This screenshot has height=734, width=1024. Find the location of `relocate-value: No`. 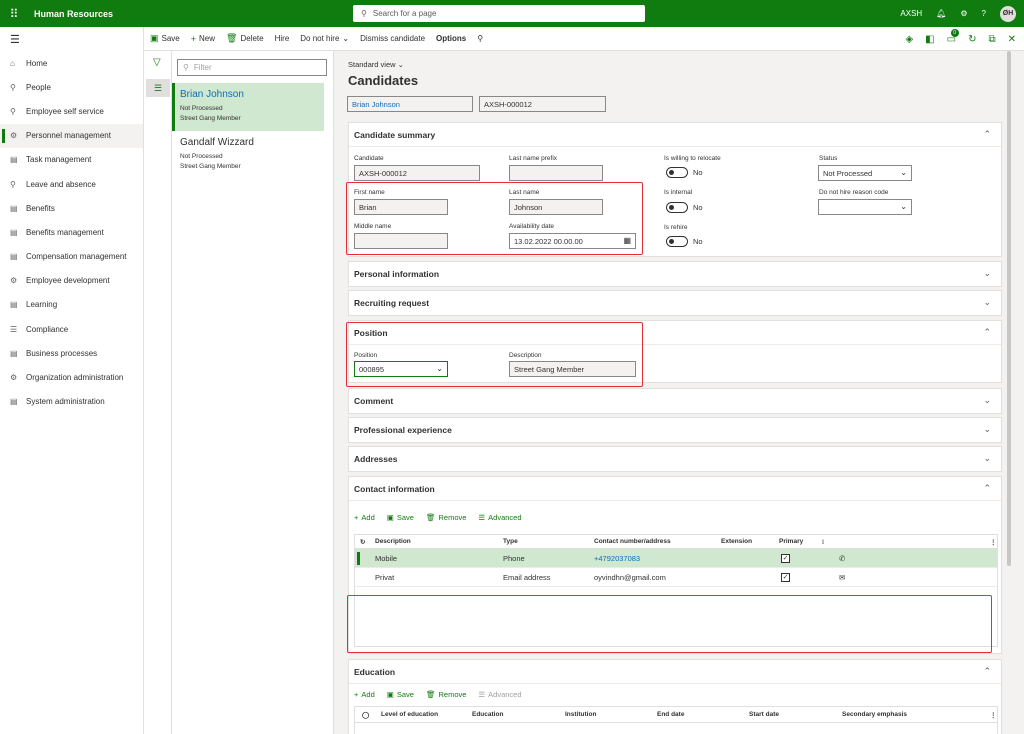

relocate-value: No is located at coordinates (698, 172).